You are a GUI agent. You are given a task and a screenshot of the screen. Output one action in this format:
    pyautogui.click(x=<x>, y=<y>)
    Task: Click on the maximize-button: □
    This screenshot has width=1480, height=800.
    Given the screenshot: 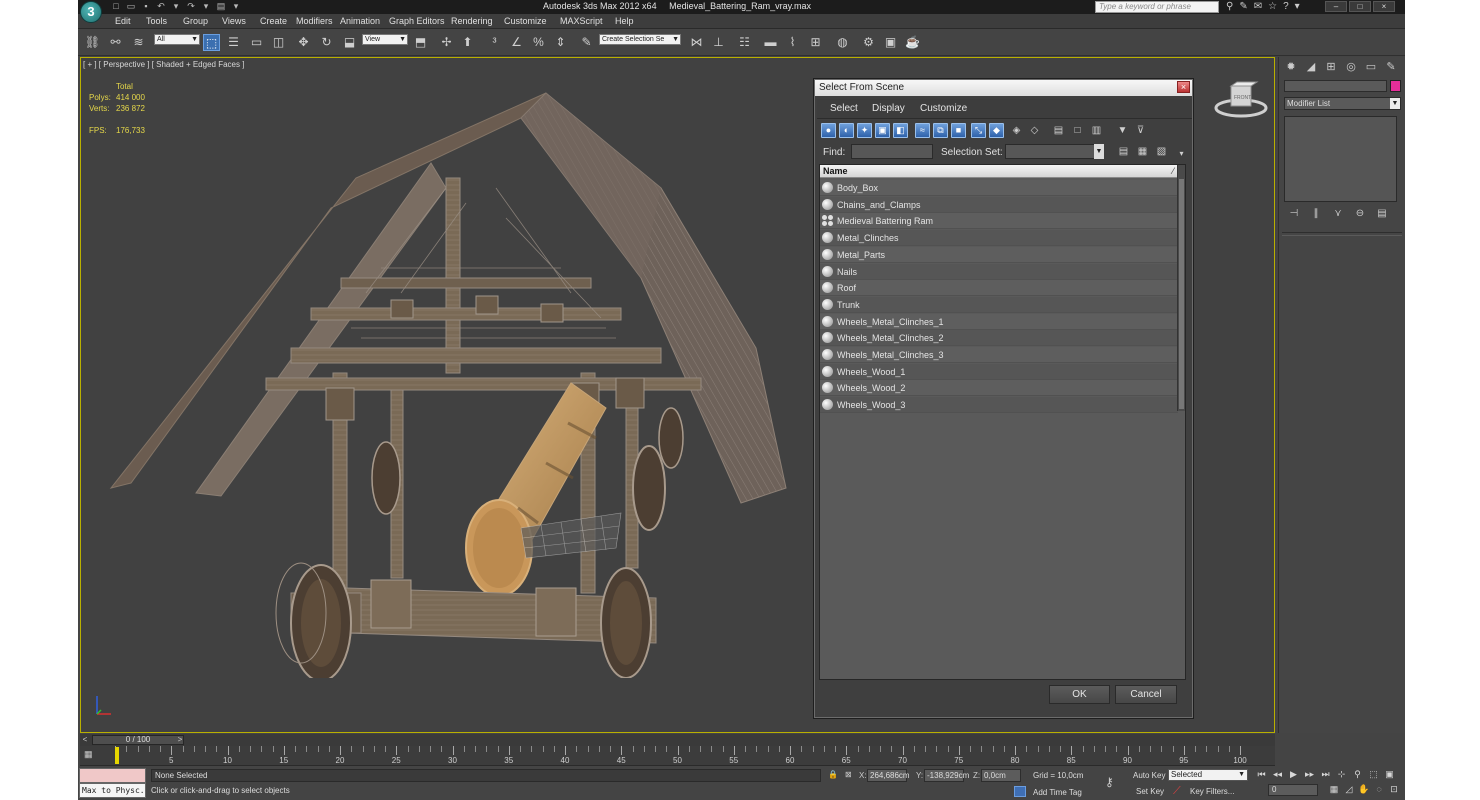 What is the action you would take?
    pyautogui.click(x=1360, y=6)
    